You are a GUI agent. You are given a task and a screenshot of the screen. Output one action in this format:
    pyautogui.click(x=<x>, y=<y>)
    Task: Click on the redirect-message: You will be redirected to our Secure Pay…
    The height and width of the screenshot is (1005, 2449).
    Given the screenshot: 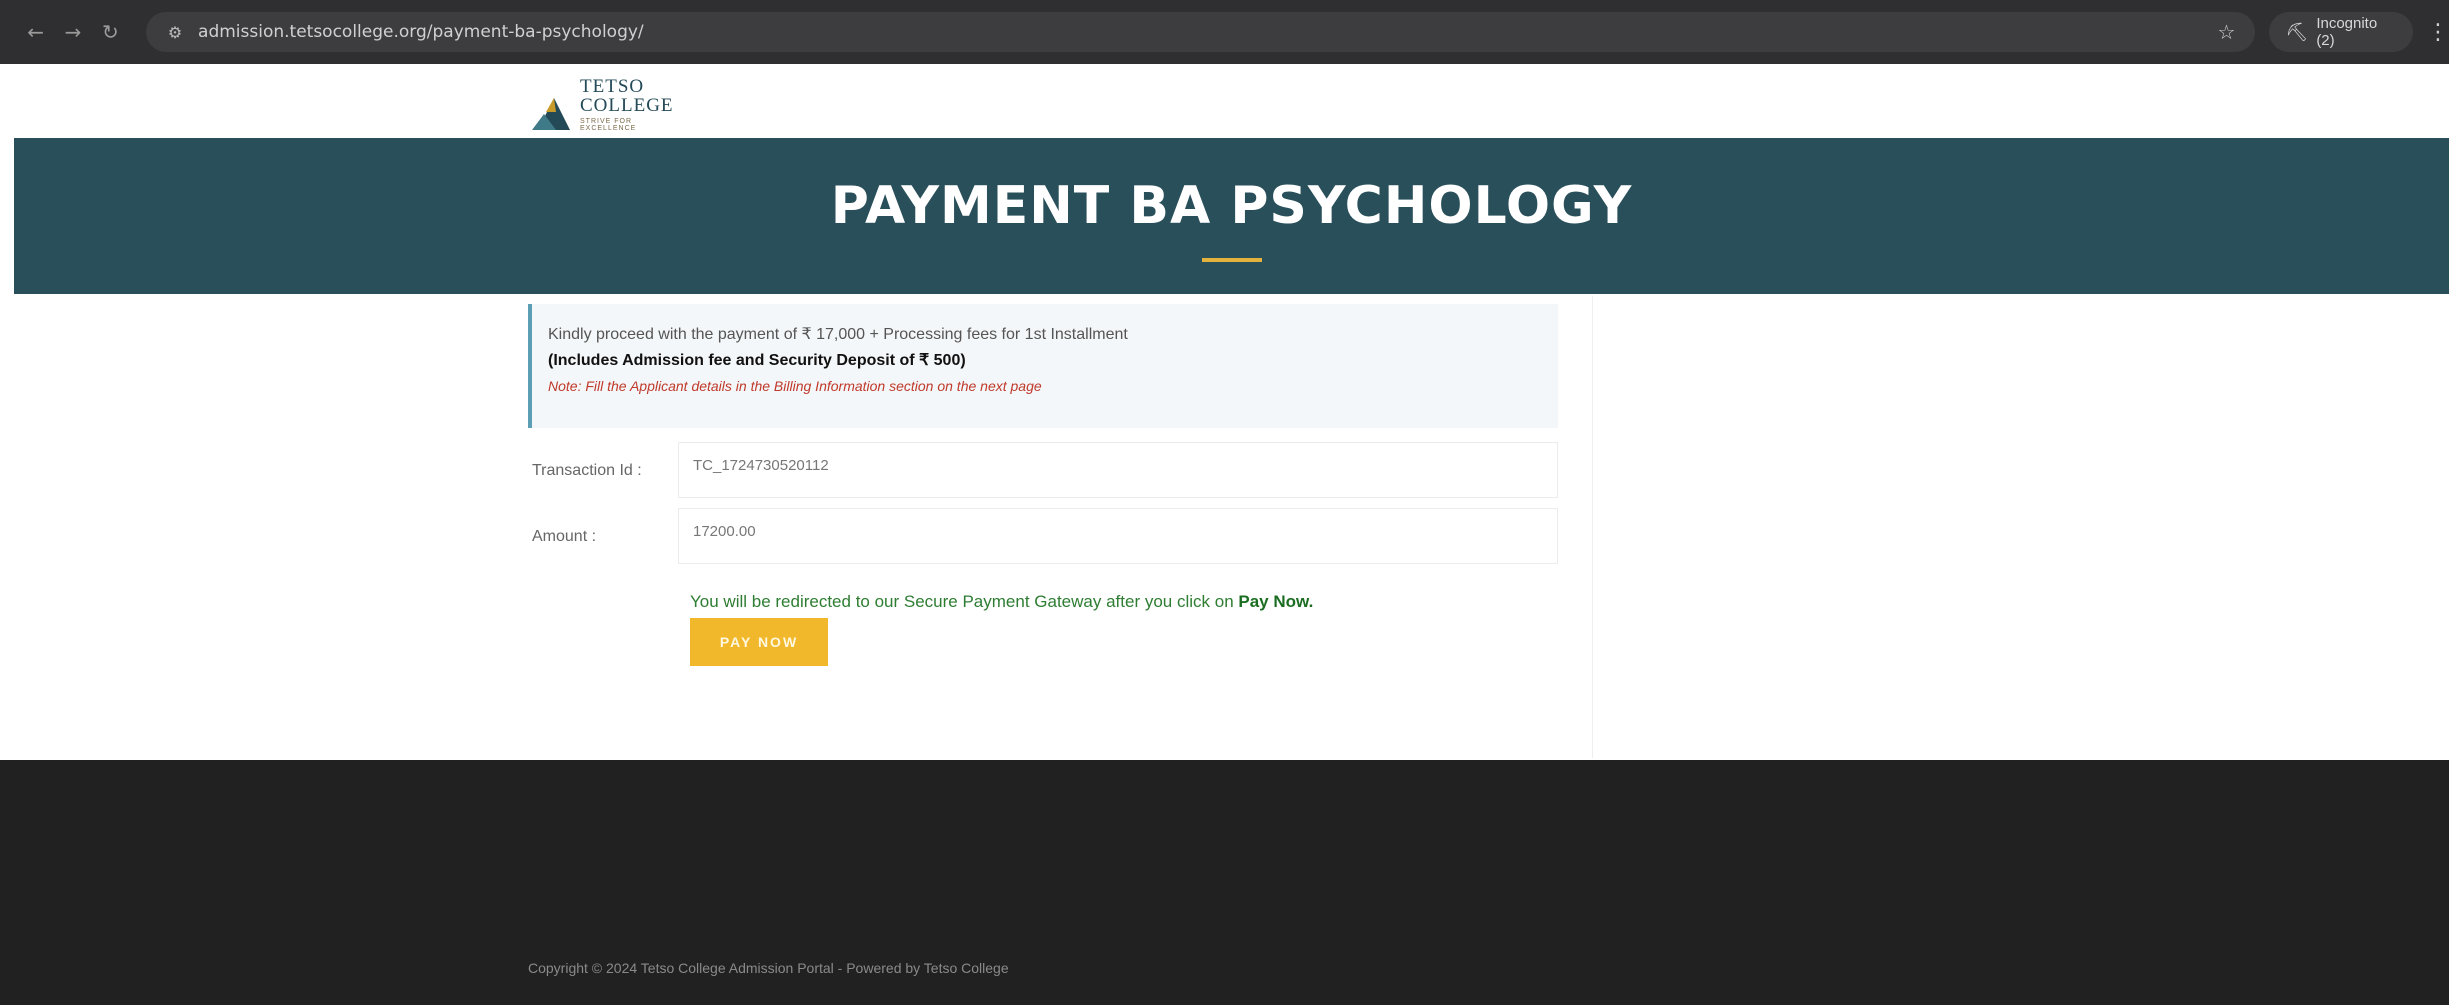 What is the action you would take?
    pyautogui.click(x=1001, y=602)
    